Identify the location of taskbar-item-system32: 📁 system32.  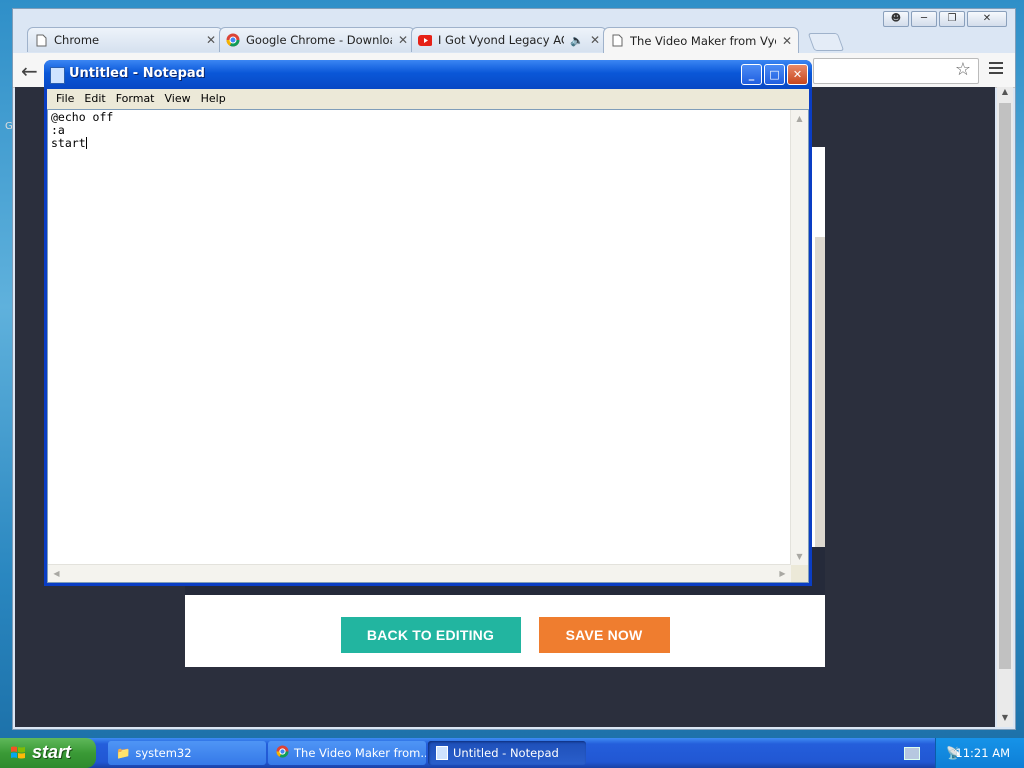
(187, 753).